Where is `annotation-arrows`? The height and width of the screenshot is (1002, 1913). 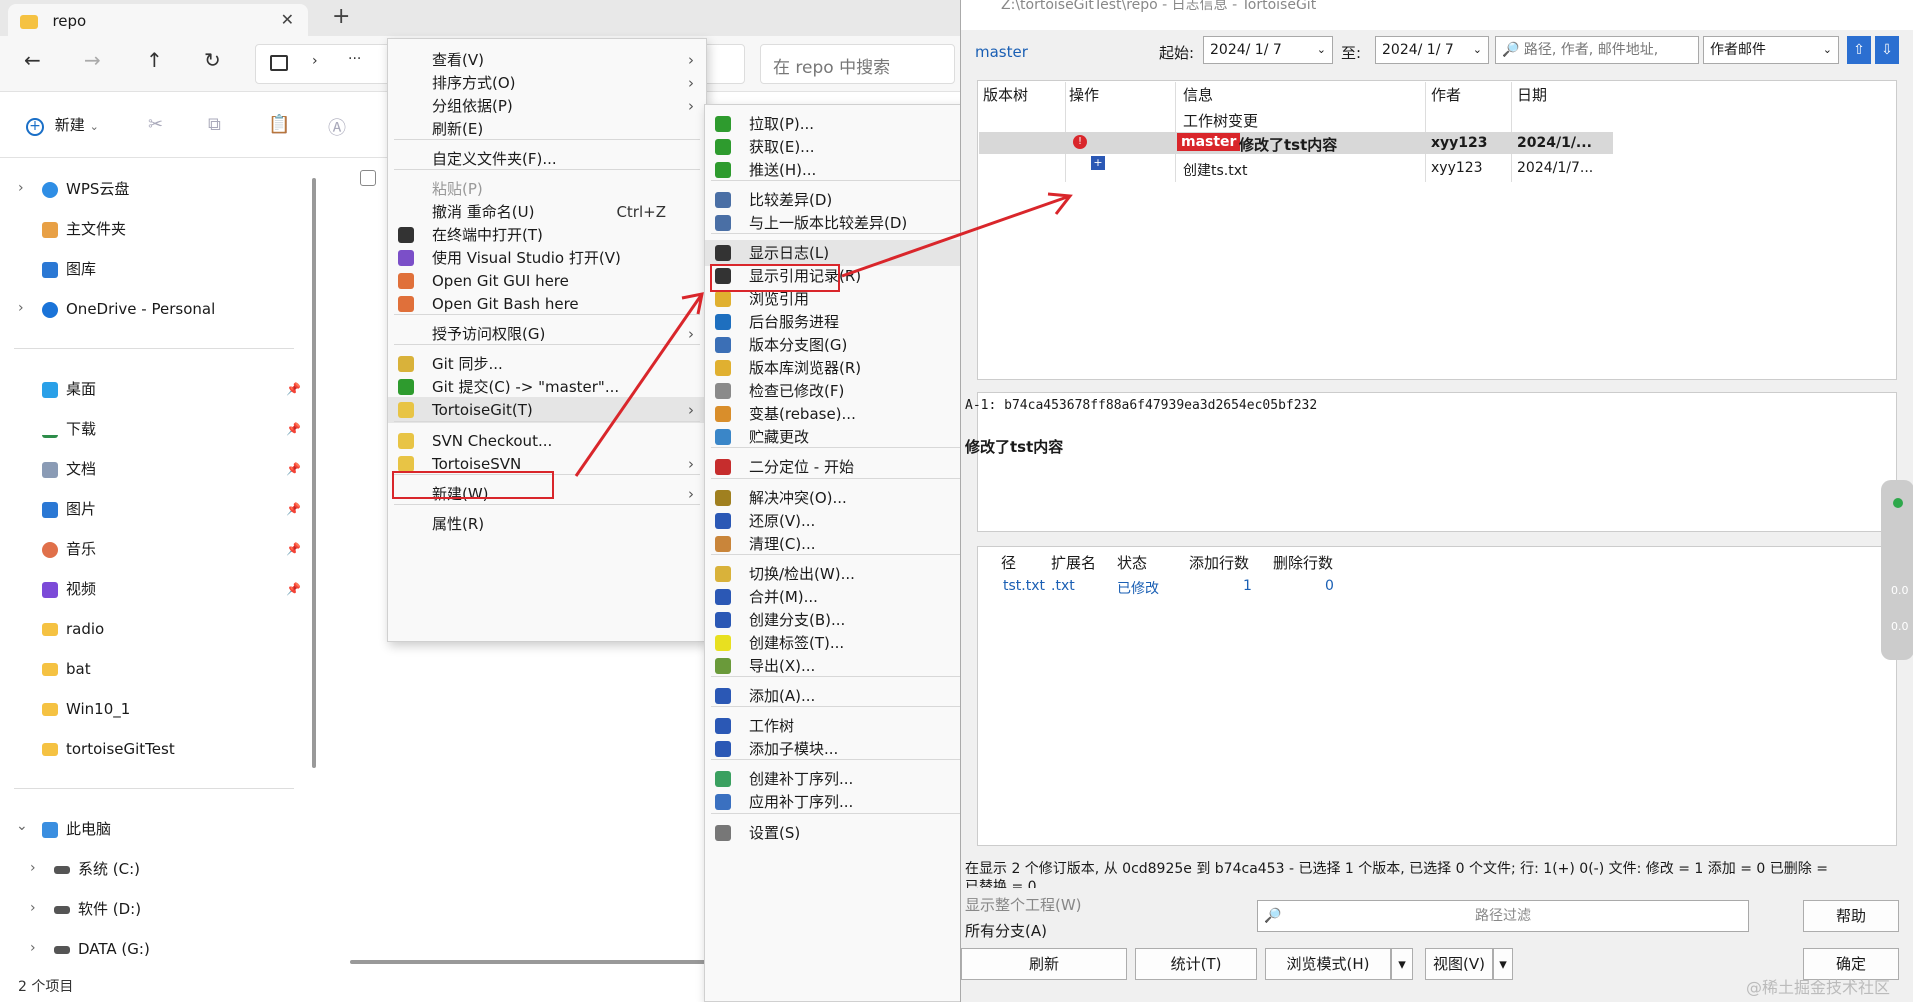 annotation-arrows is located at coordinates (823, 334).